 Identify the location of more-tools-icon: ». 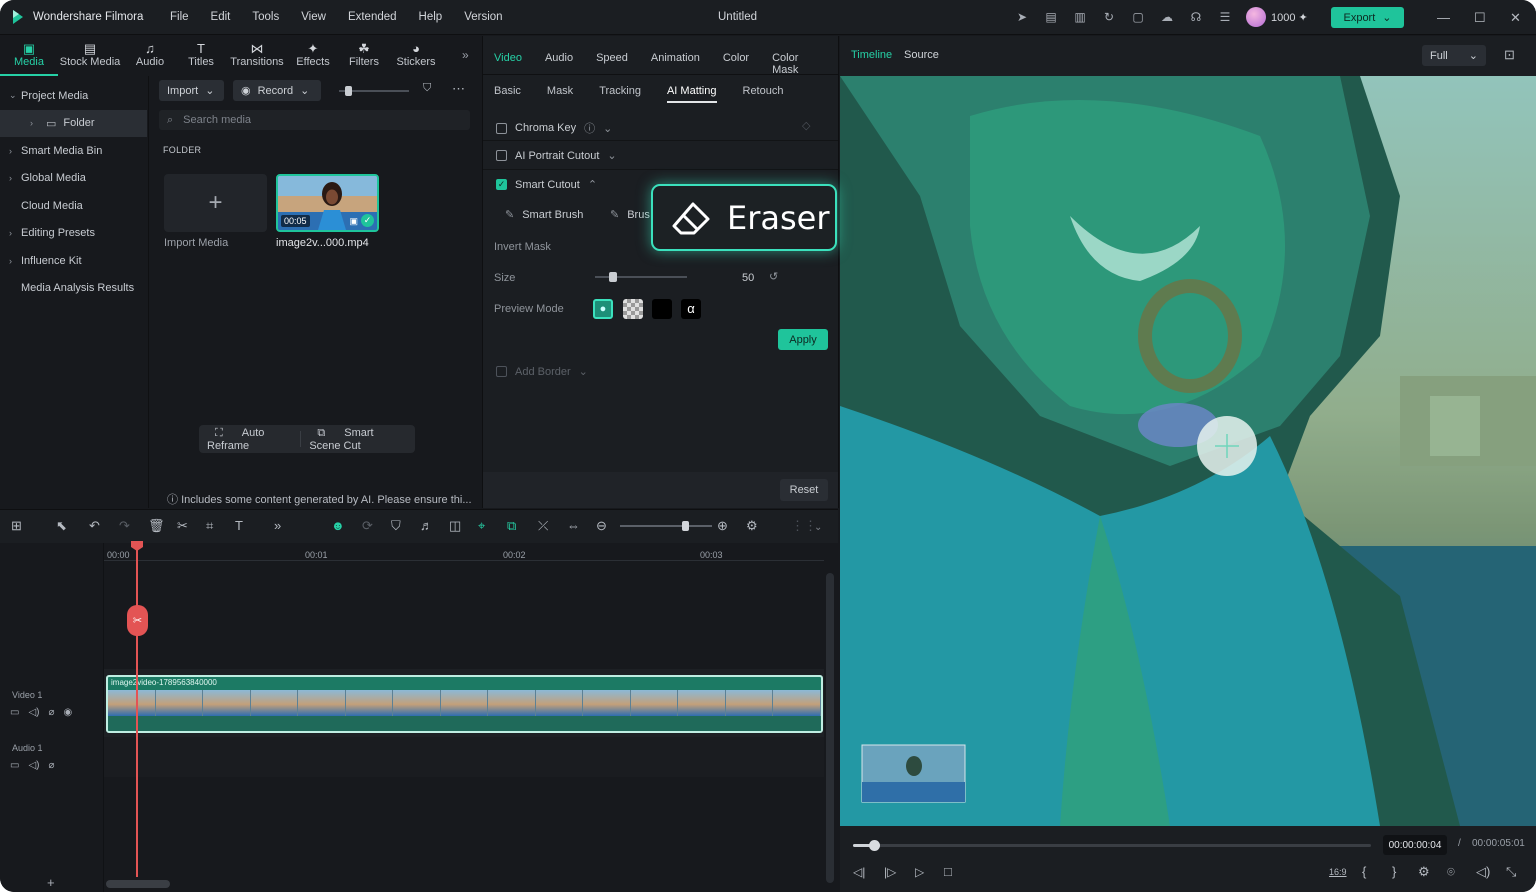
(277, 525).